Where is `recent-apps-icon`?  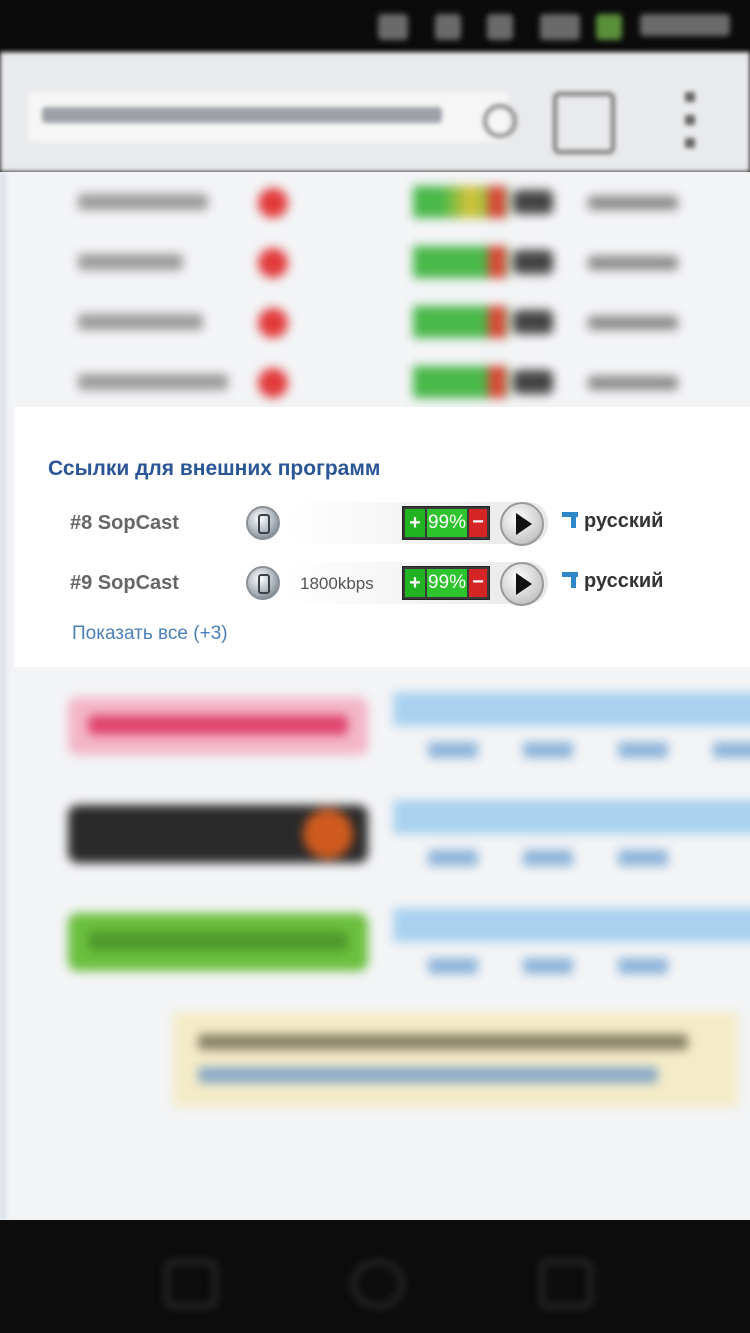
recent-apps-icon is located at coordinates (566, 1284).